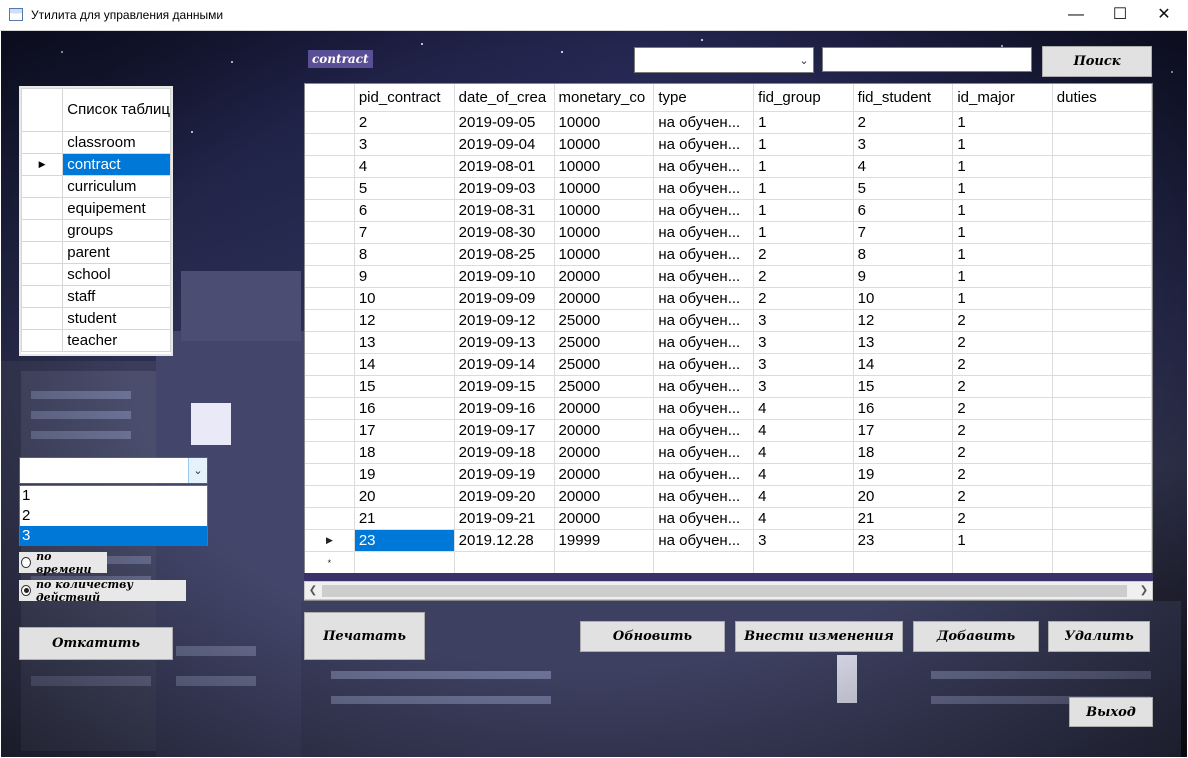  What do you see at coordinates (504, 342) in the screenshot?
I see `grid-cell: 2019-09-13` at bounding box center [504, 342].